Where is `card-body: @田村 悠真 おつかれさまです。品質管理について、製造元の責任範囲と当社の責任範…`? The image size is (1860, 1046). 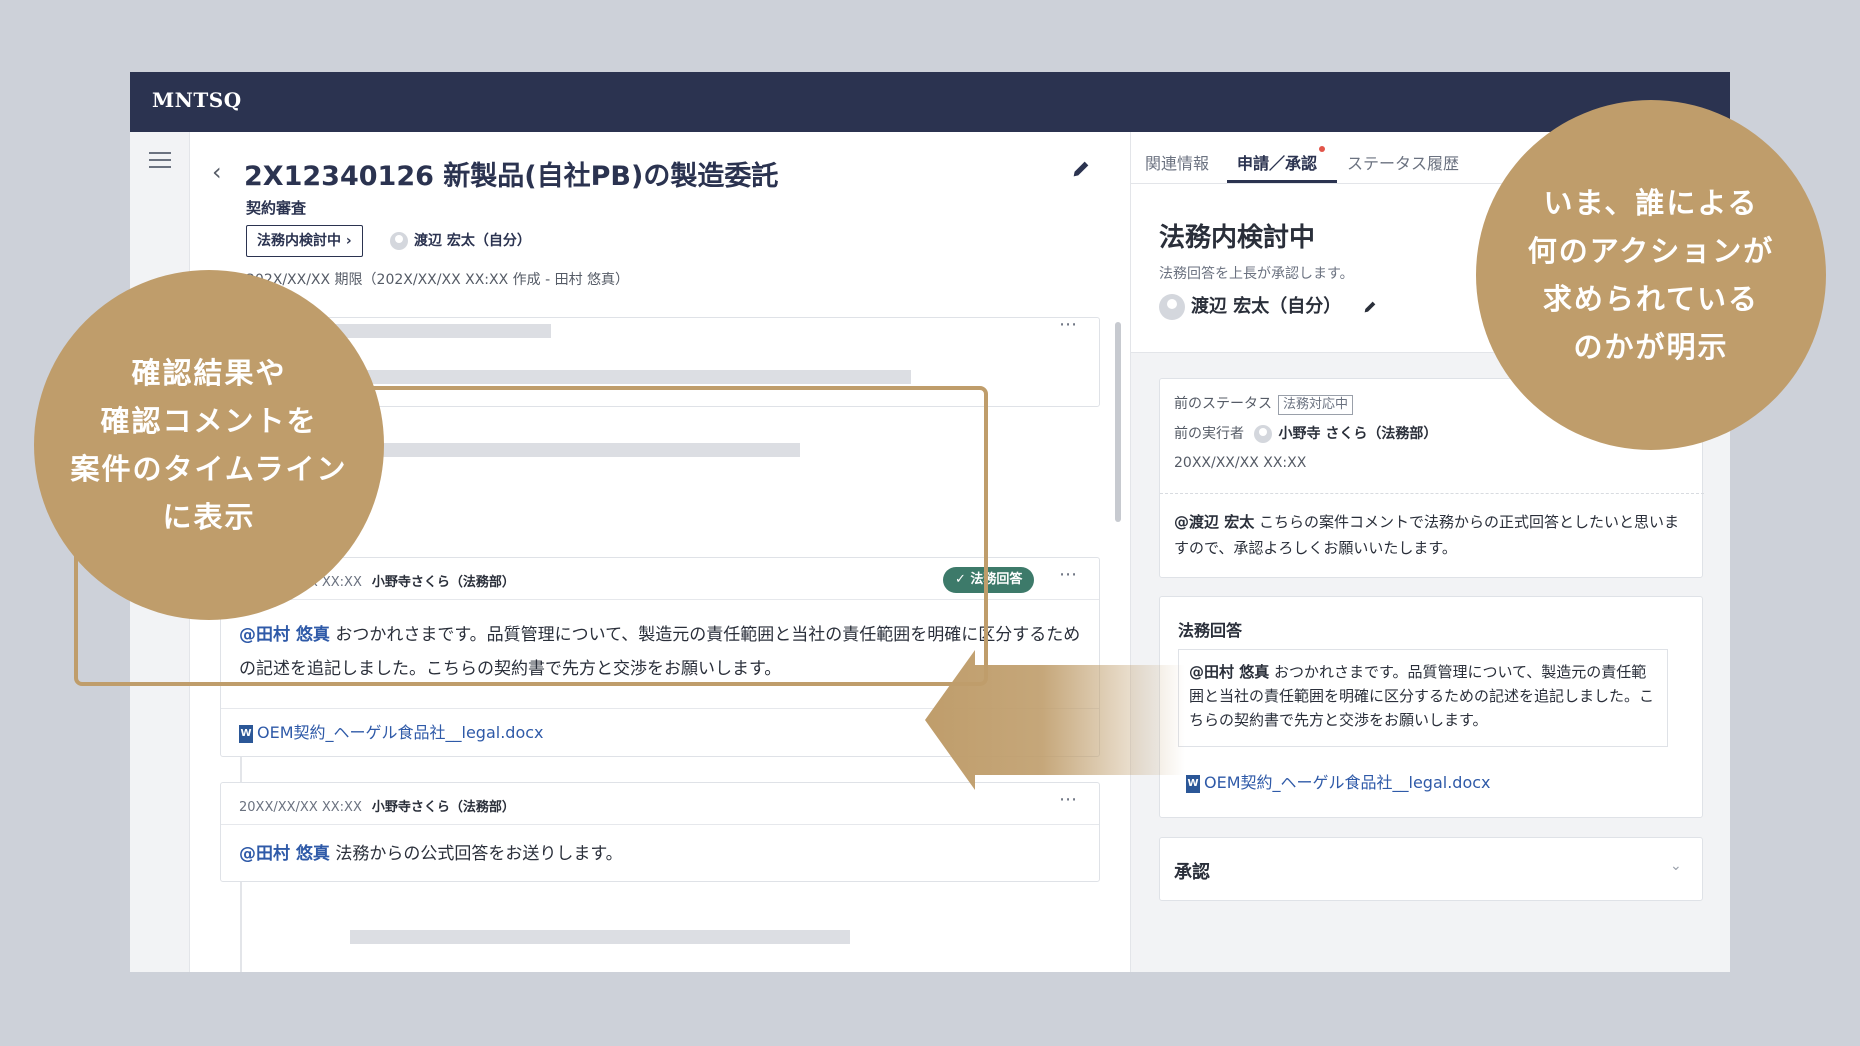
card-body: @田村 悠真 おつかれさまです。品質管理について、製造元の責任範囲と当社の責任範… is located at coordinates (660, 652).